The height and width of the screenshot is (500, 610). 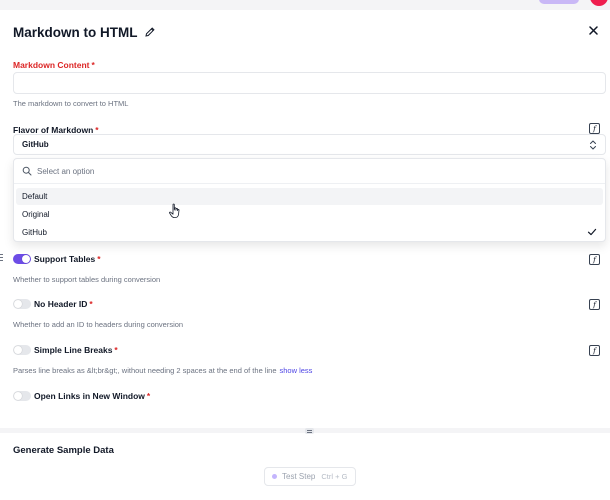 What do you see at coordinates (592, 232) in the screenshot?
I see `check-icon` at bounding box center [592, 232].